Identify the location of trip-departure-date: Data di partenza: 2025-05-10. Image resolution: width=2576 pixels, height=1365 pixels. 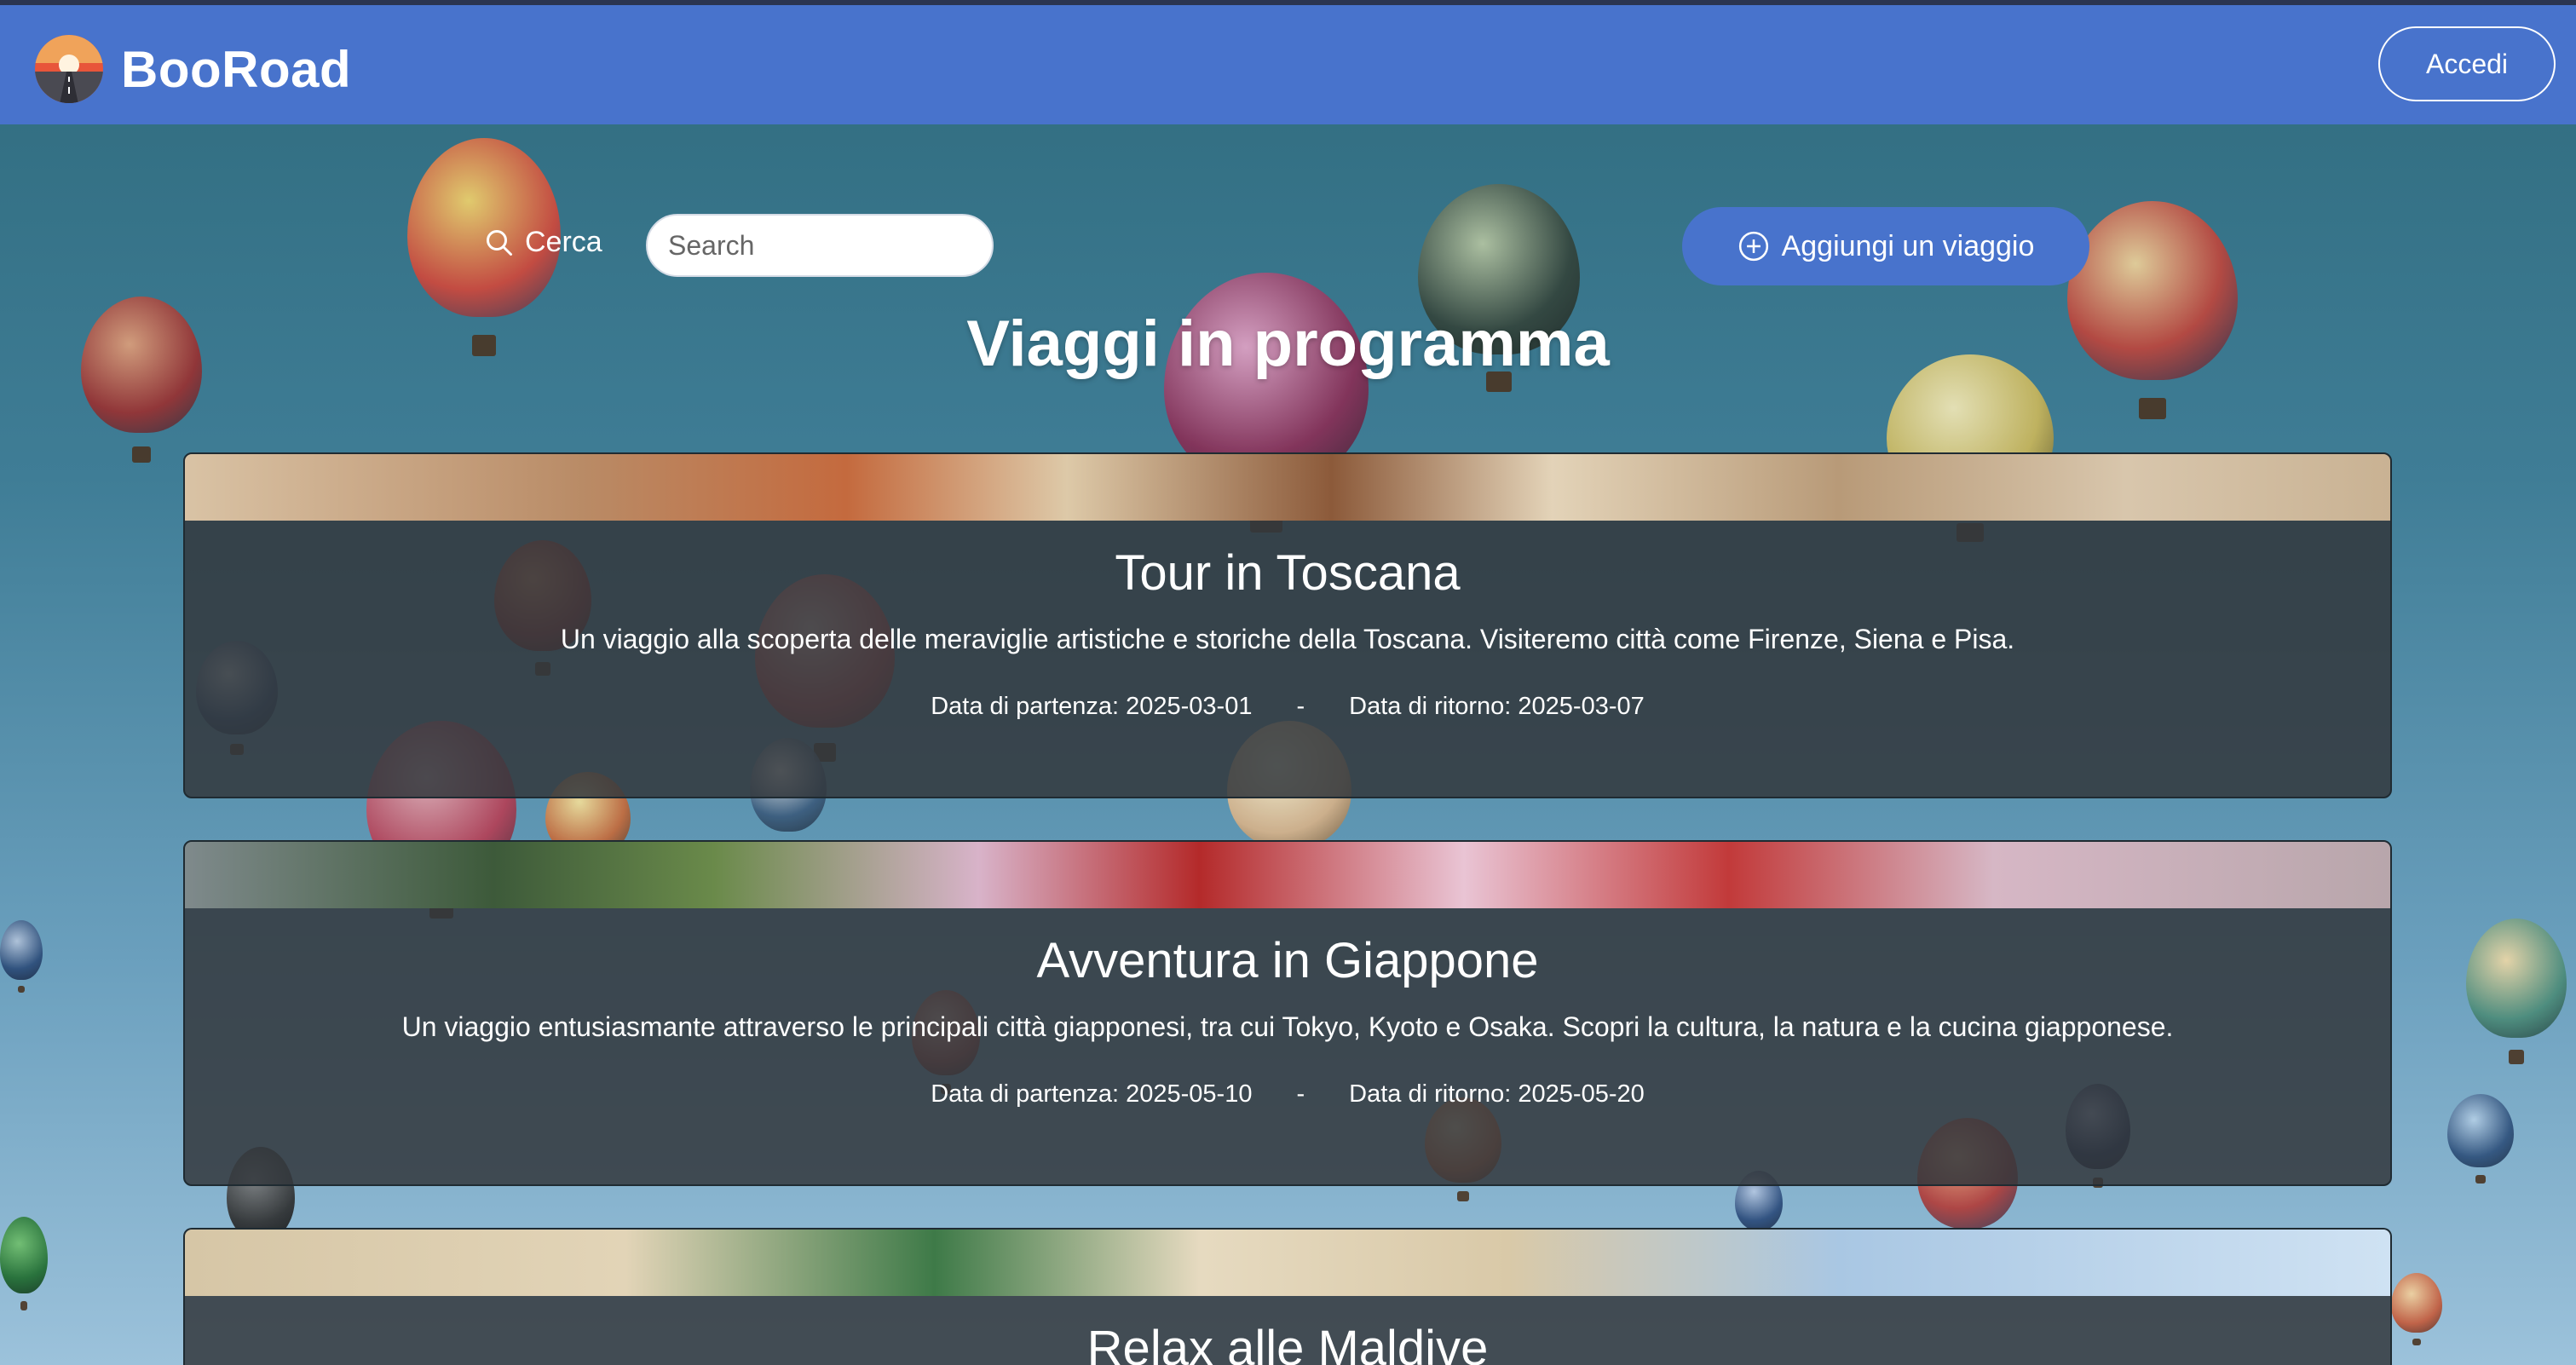
(1092, 1094).